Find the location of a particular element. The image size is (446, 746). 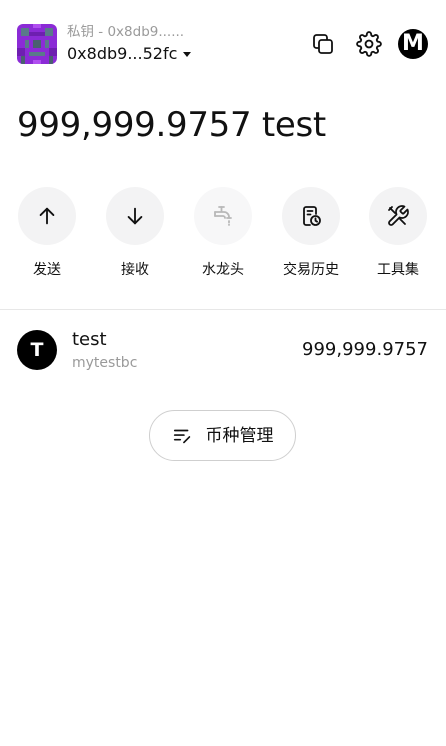

tools-button-circle is located at coordinates (398, 216).